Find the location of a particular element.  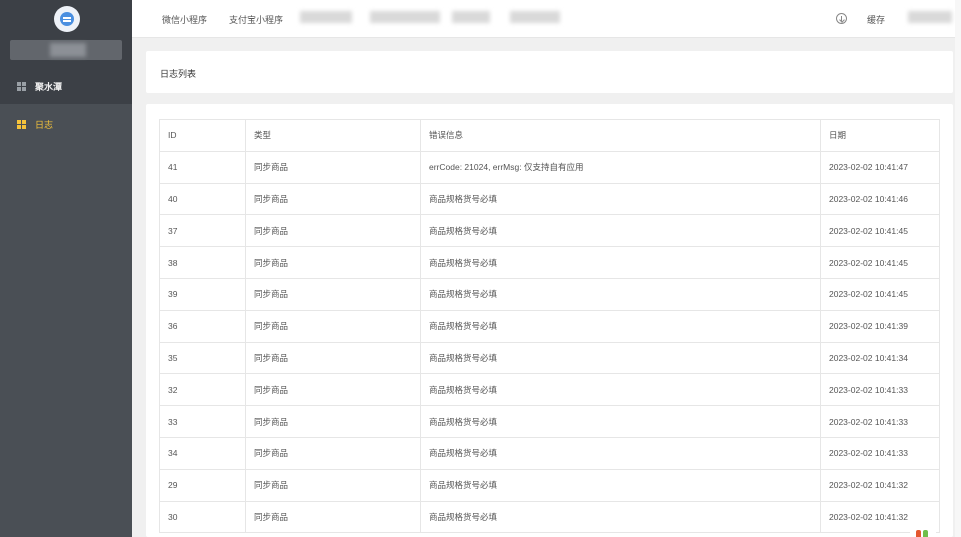

page-scrollbar is located at coordinates (958, 268).